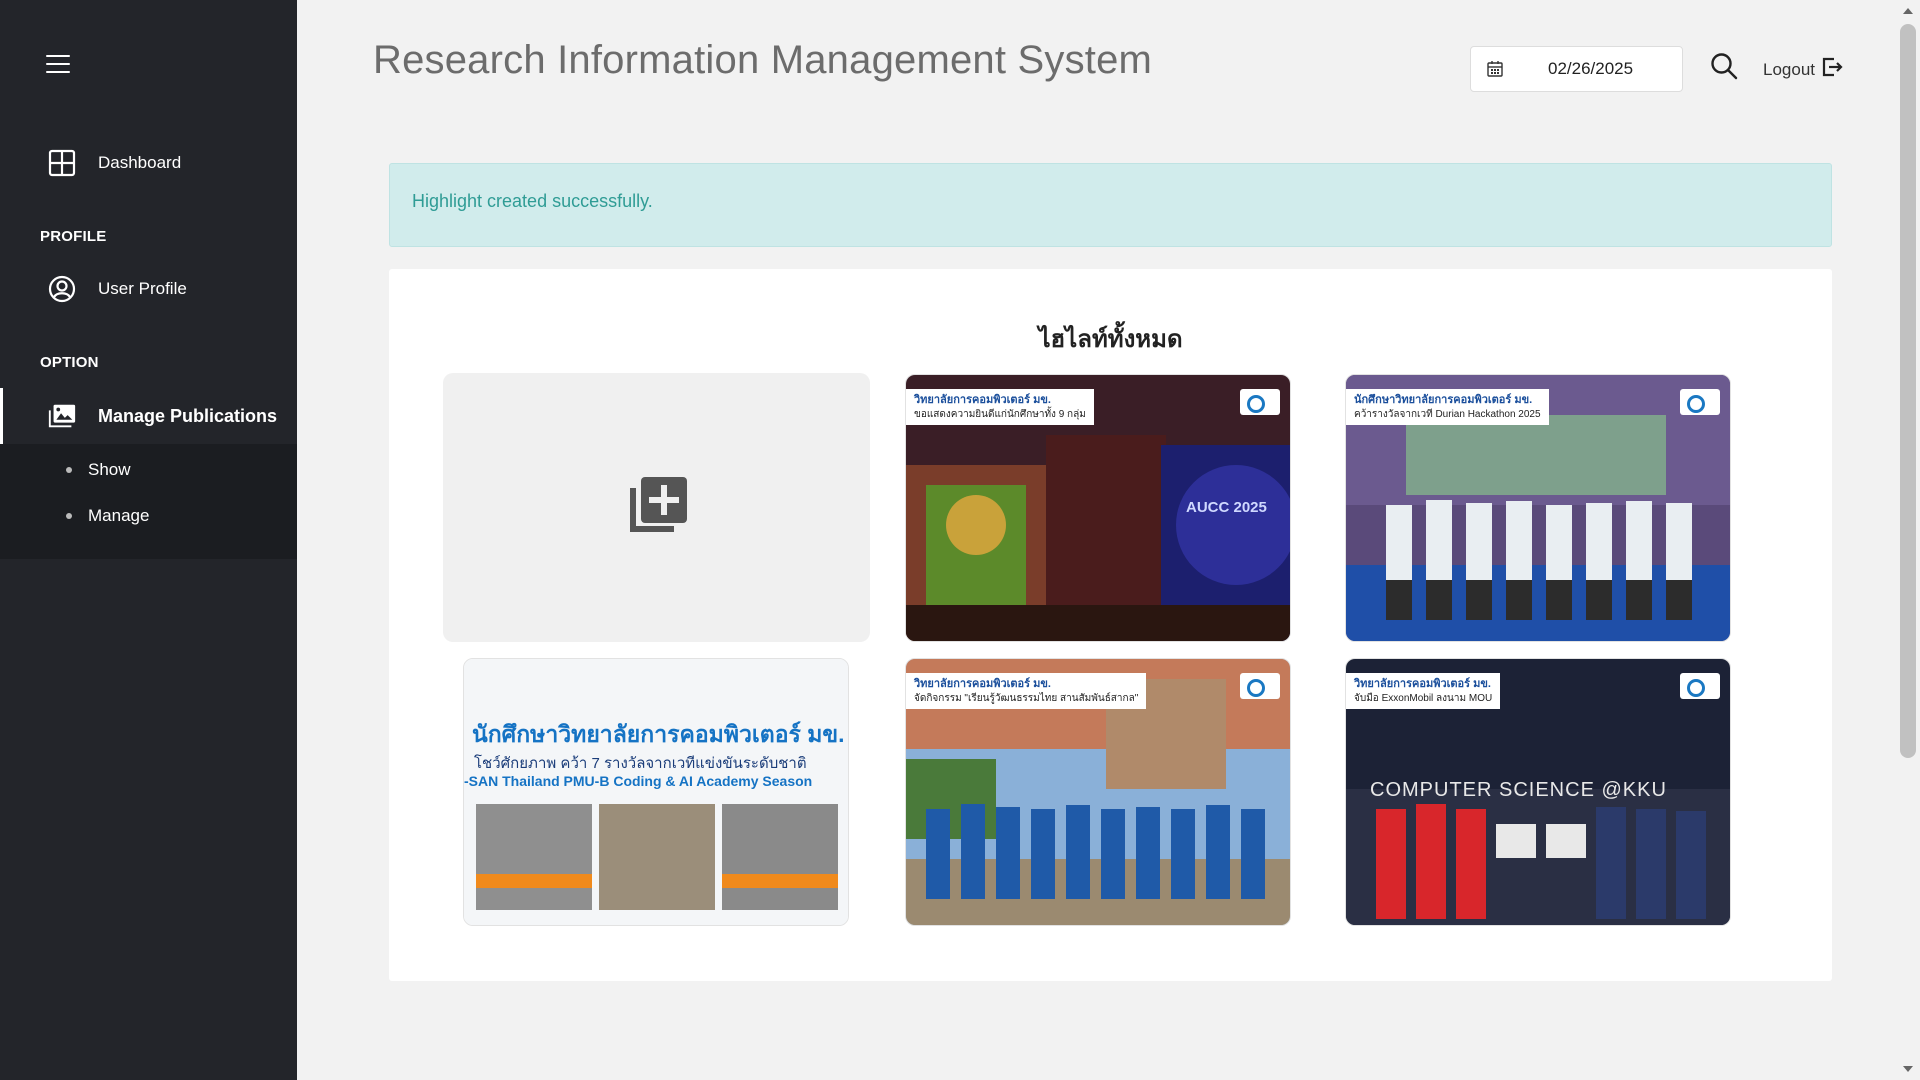 The image size is (1920, 1080). What do you see at coordinates (1110, 339) in the screenshot?
I see `section-title: ไฮไลท์ทั้งหมด` at bounding box center [1110, 339].